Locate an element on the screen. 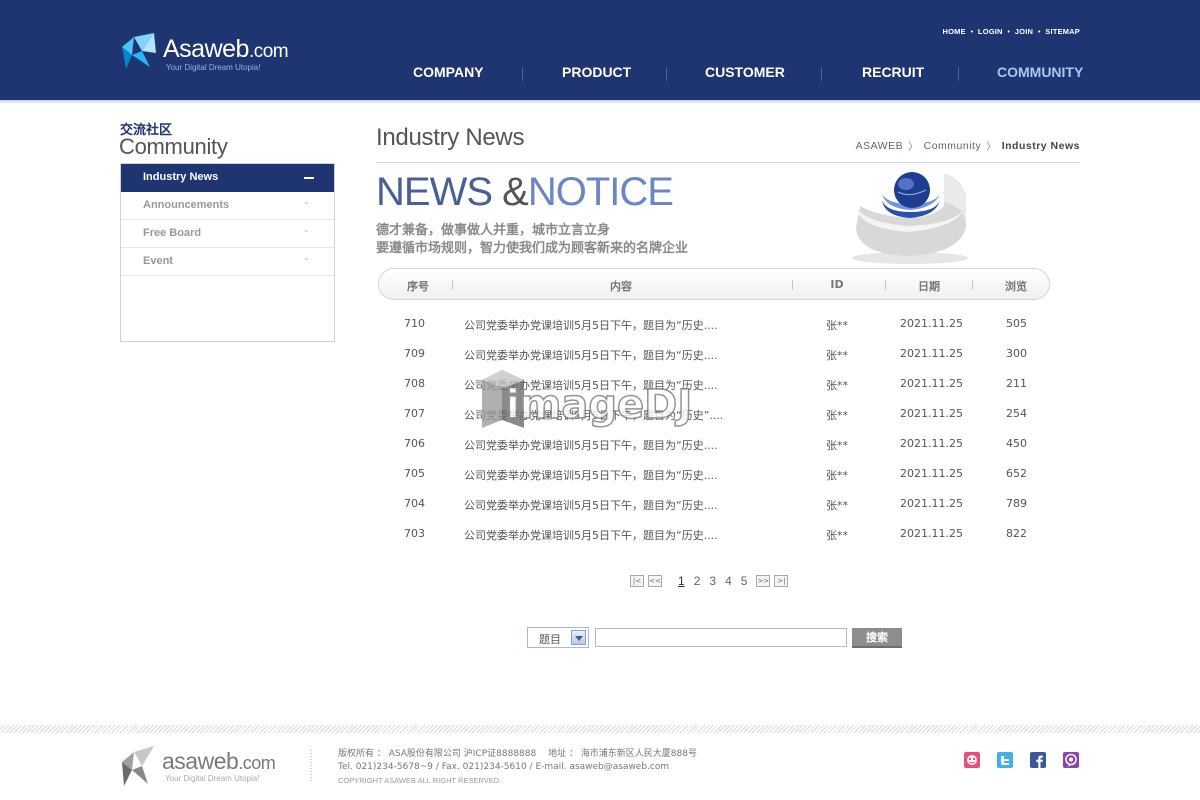 This screenshot has width=1200, height=800. watermark-text: imageDJ is located at coordinates (599, 405).